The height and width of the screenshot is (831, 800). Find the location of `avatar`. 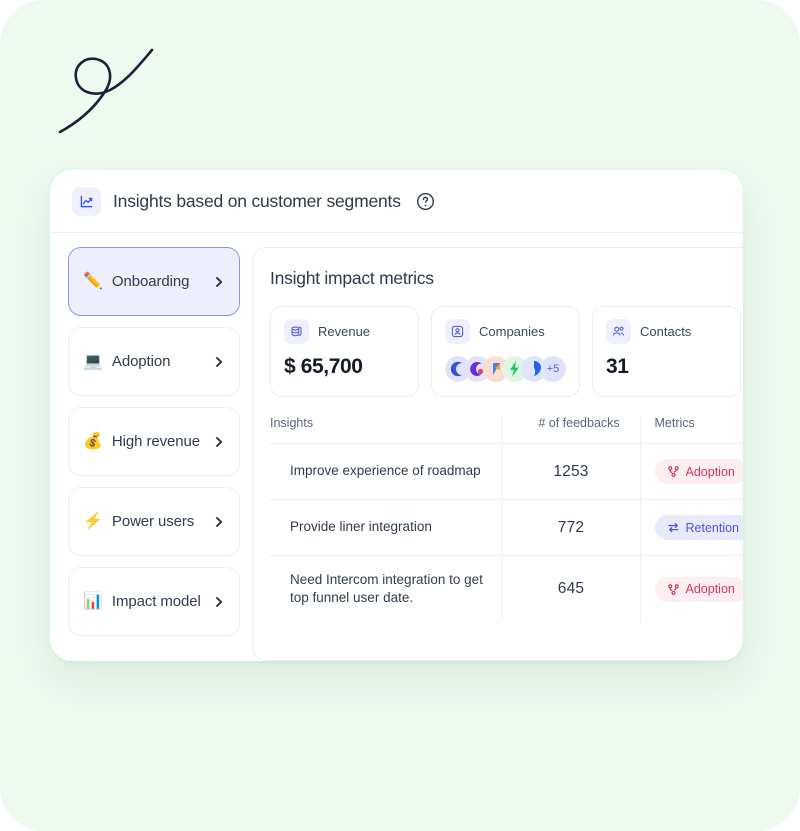

avatar is located at coordinates (534, 369).